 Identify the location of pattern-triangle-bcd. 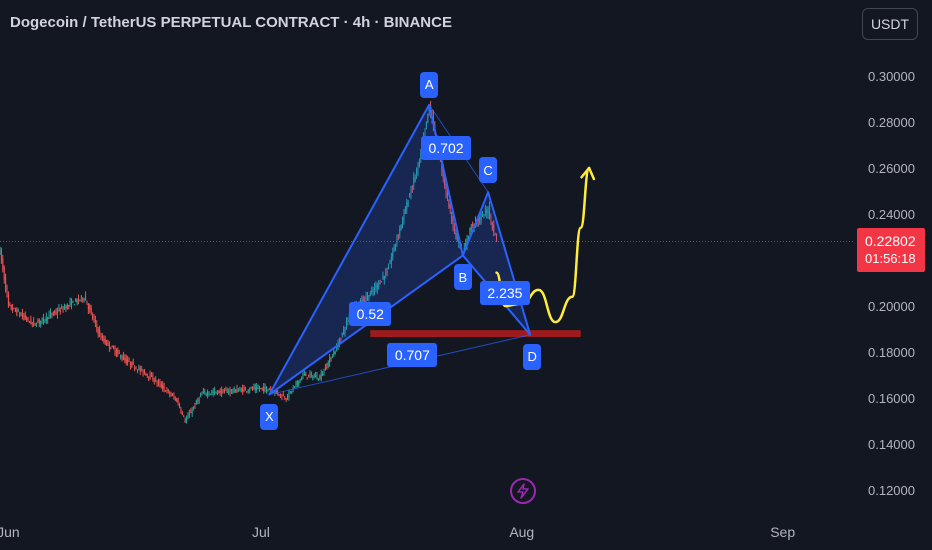
(496, 263).